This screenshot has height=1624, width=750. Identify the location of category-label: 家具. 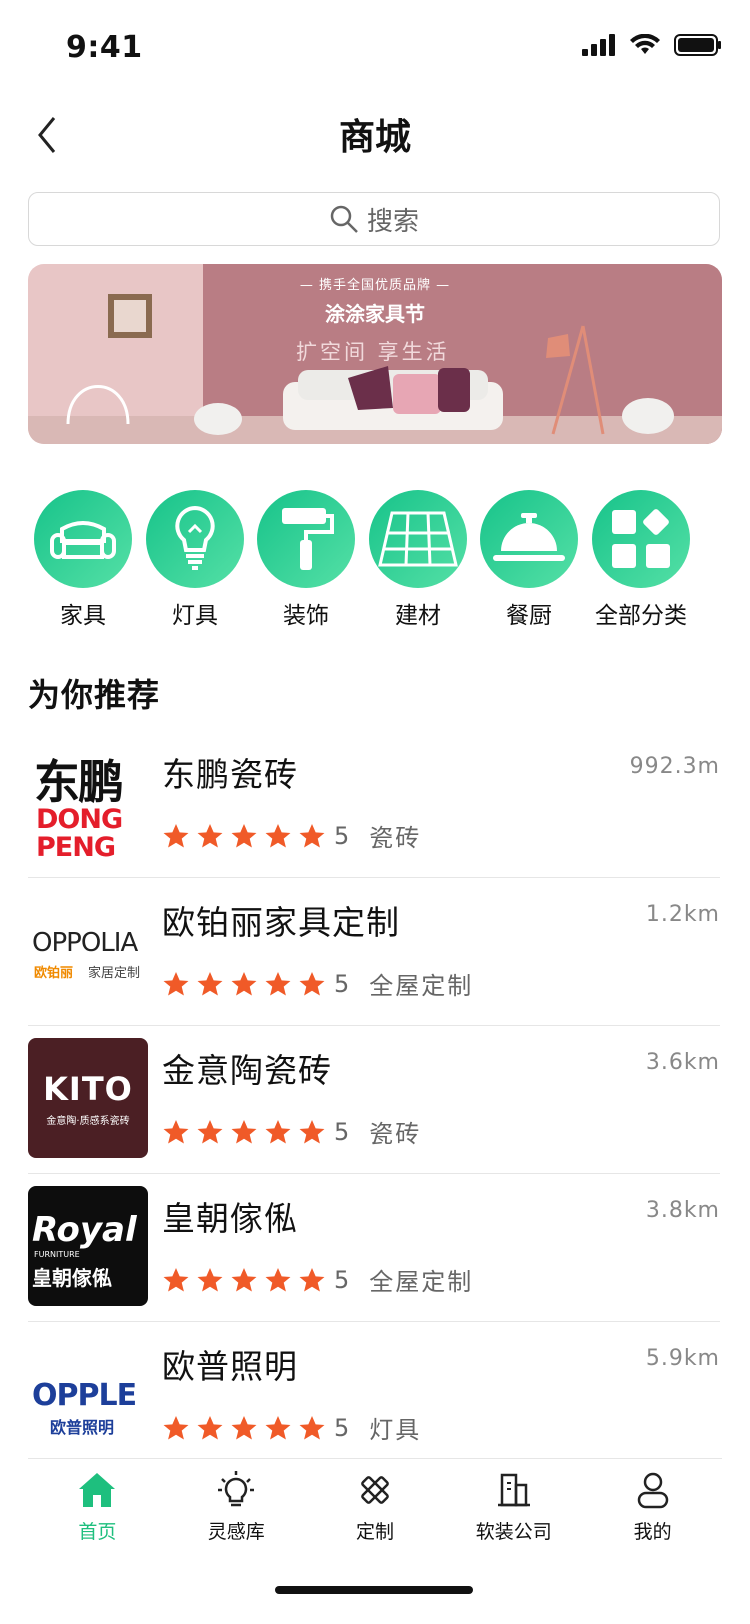
(83, 616).